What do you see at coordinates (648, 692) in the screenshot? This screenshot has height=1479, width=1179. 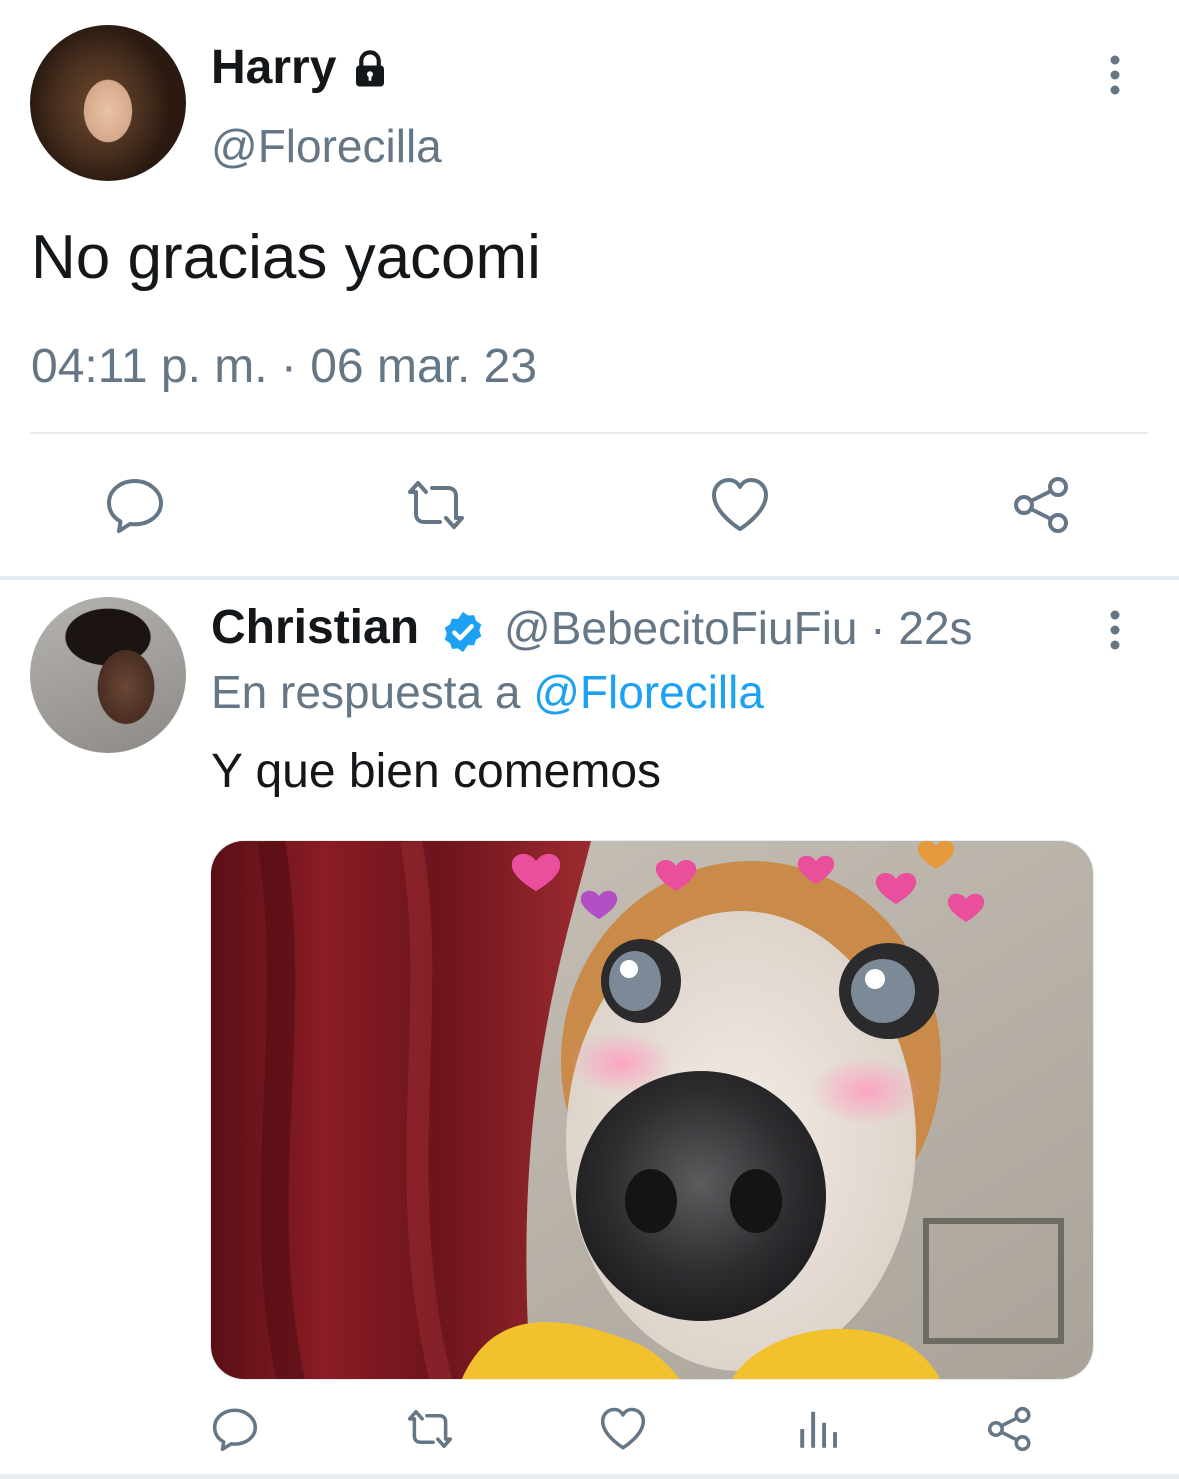 I see `reply-context-mention: @Florecilla` at bounding box center [648, 692].